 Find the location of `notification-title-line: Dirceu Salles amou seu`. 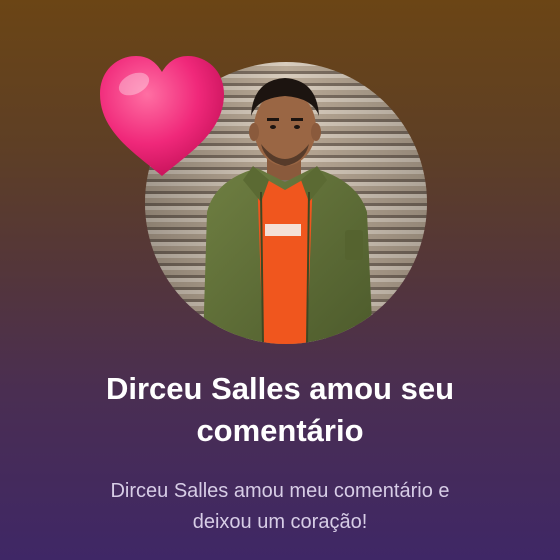

notification-title-line: Dirceu Salles amou seu is located at coordinates (280, 388).